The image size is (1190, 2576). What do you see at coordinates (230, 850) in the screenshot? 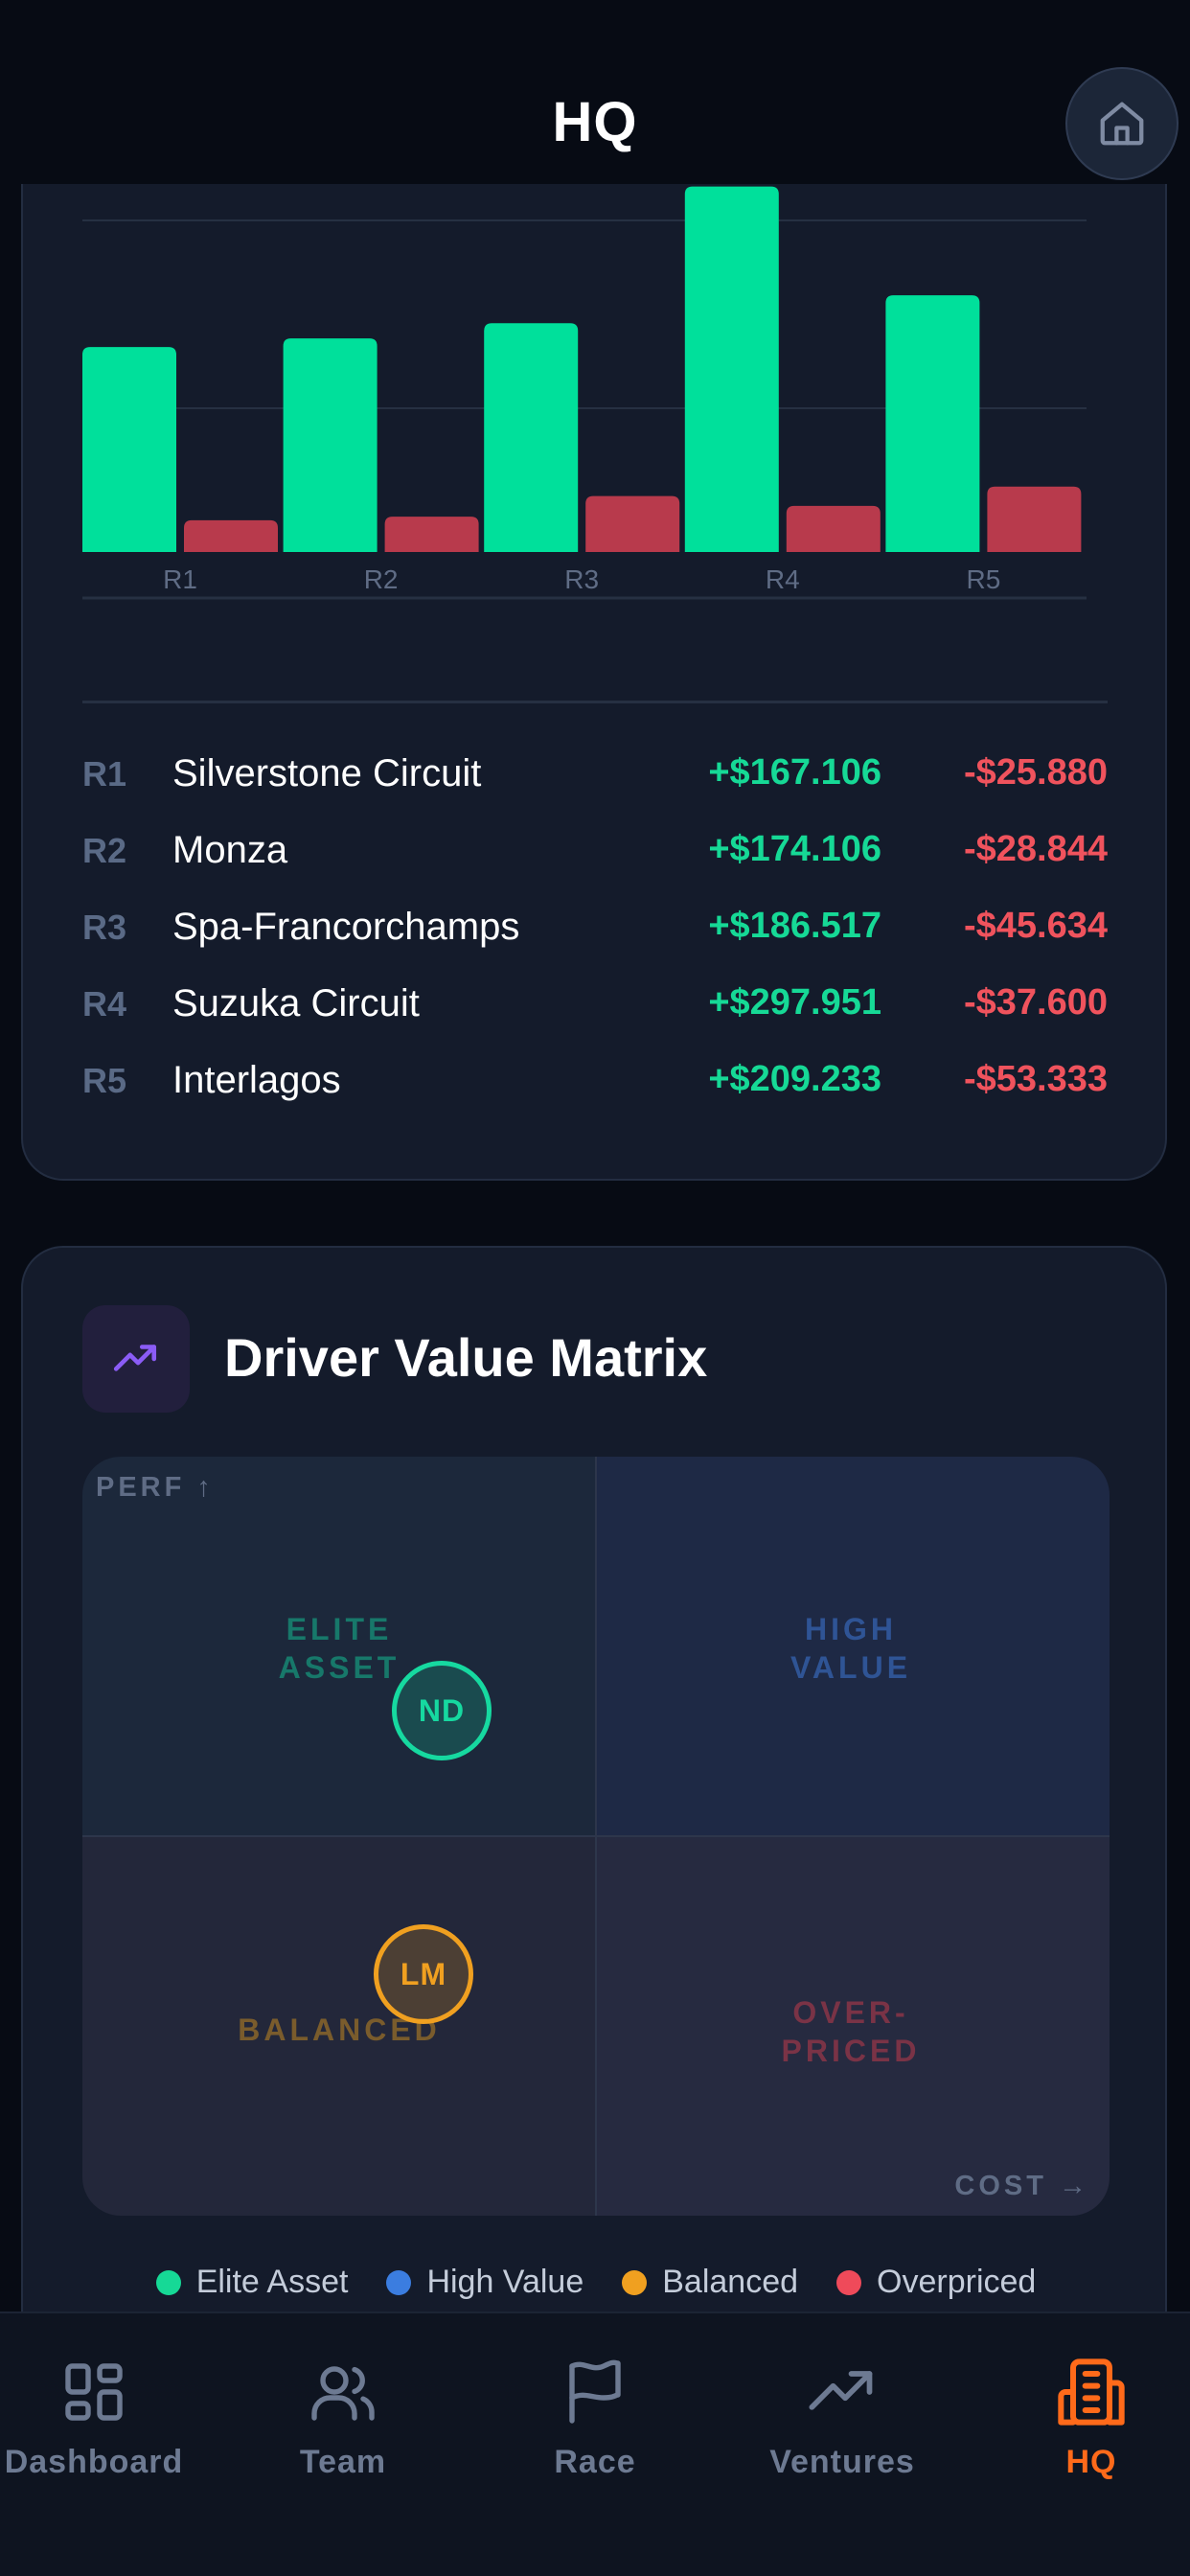
I see `round-name: Monza` at bounding box center [230, 850].